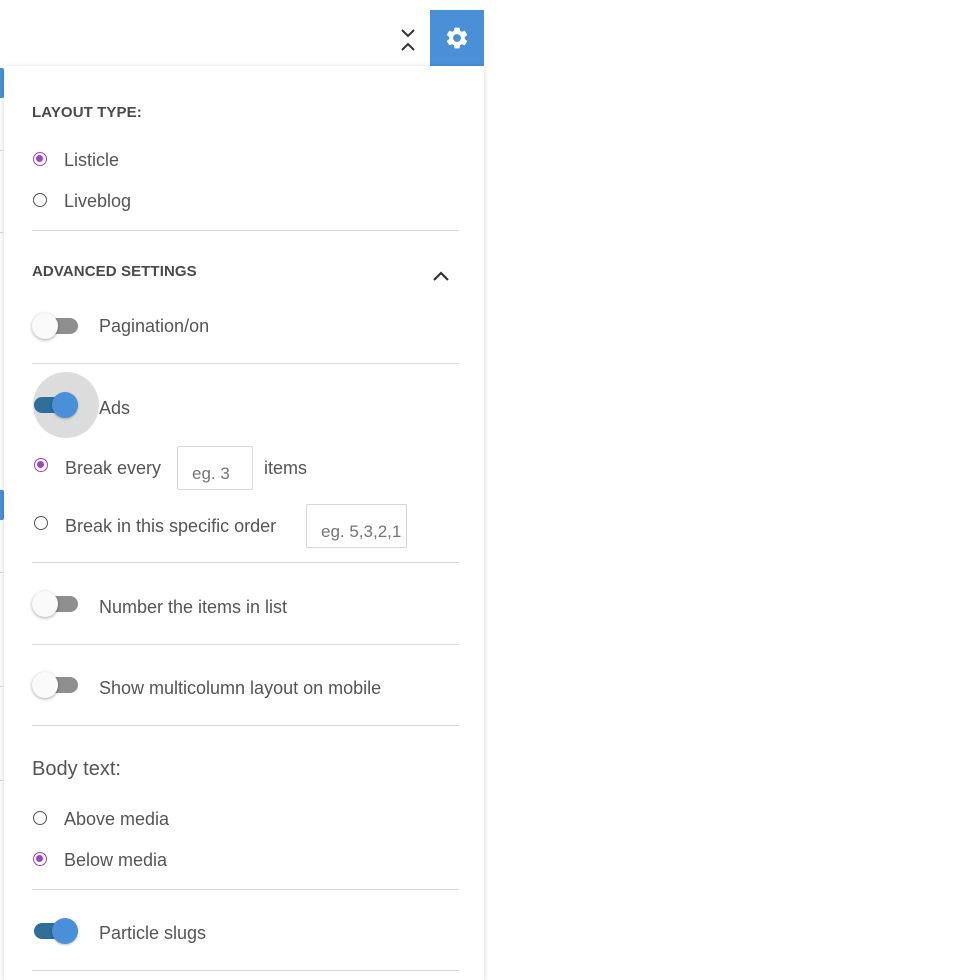  What do you see at coordinates (117, 819) in the screenshot?
I see `above-media-label: Above media` at bounding box center [117, 819].